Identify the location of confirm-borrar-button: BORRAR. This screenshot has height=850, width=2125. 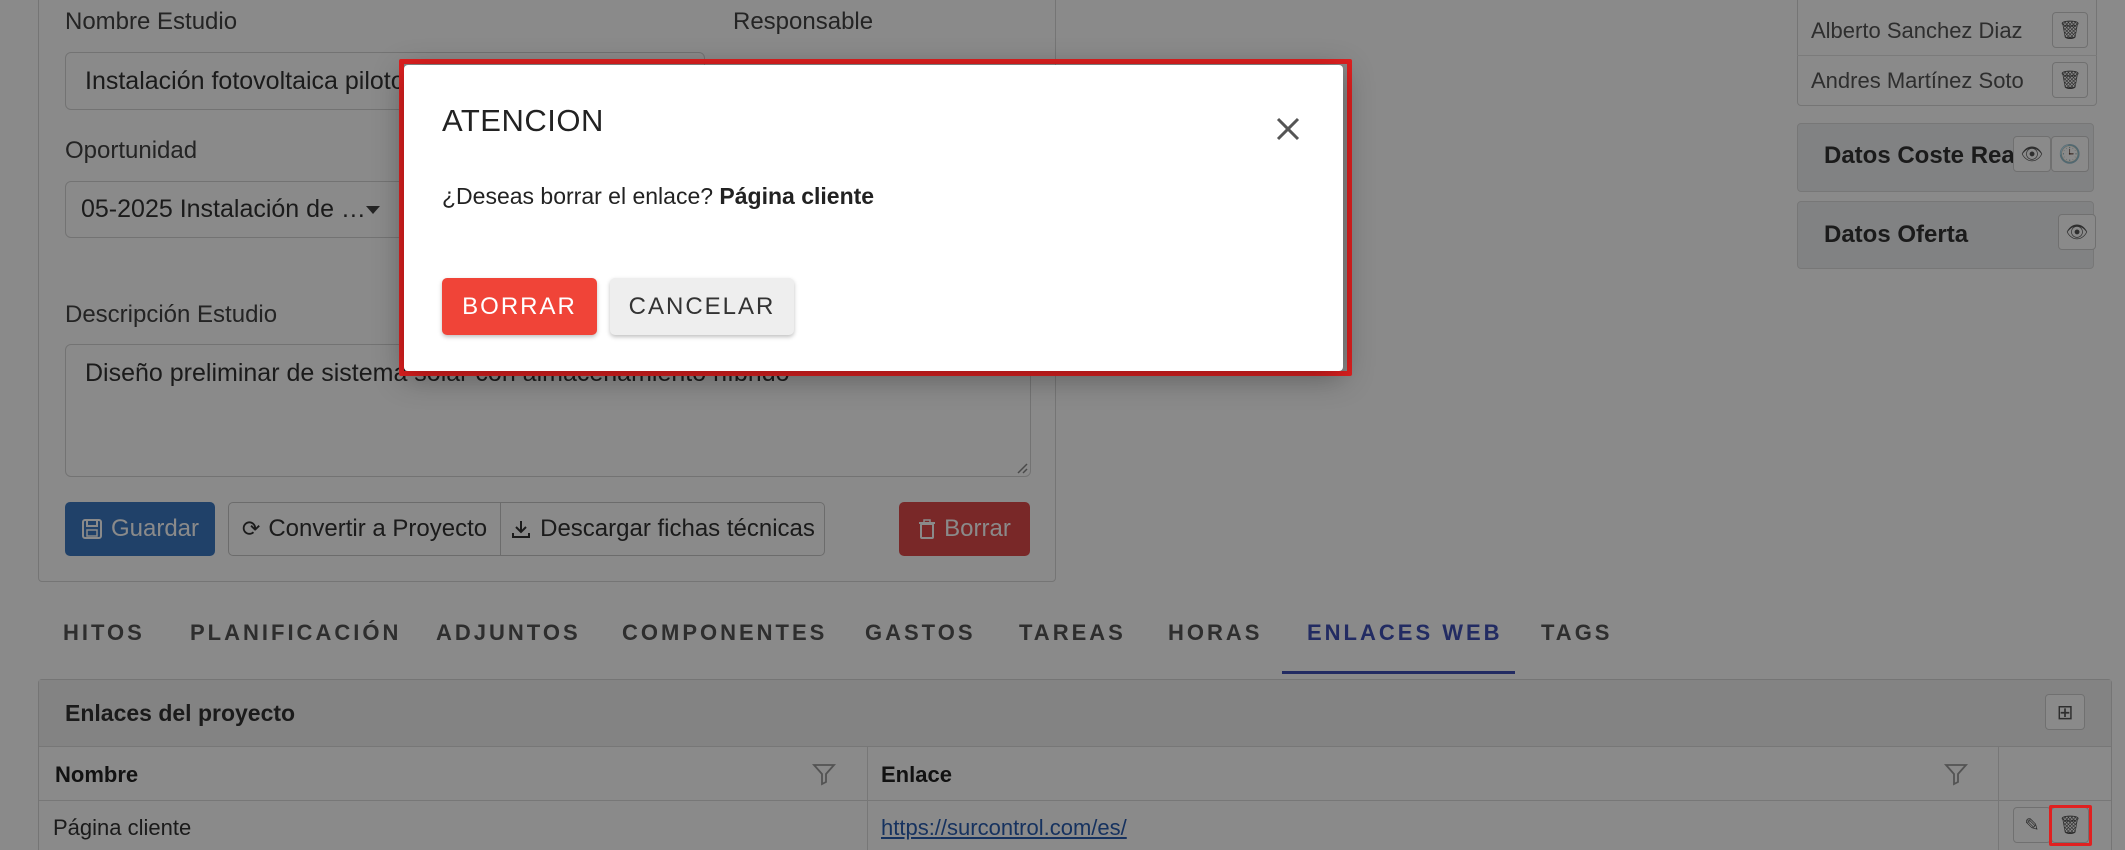
(519, 306).